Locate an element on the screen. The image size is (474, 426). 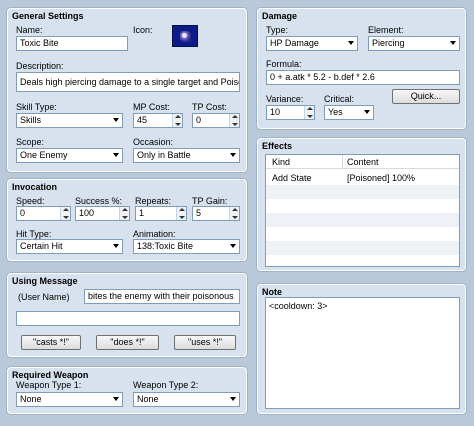
mp-cost-value: 45 is located at coordinates (142, 120).